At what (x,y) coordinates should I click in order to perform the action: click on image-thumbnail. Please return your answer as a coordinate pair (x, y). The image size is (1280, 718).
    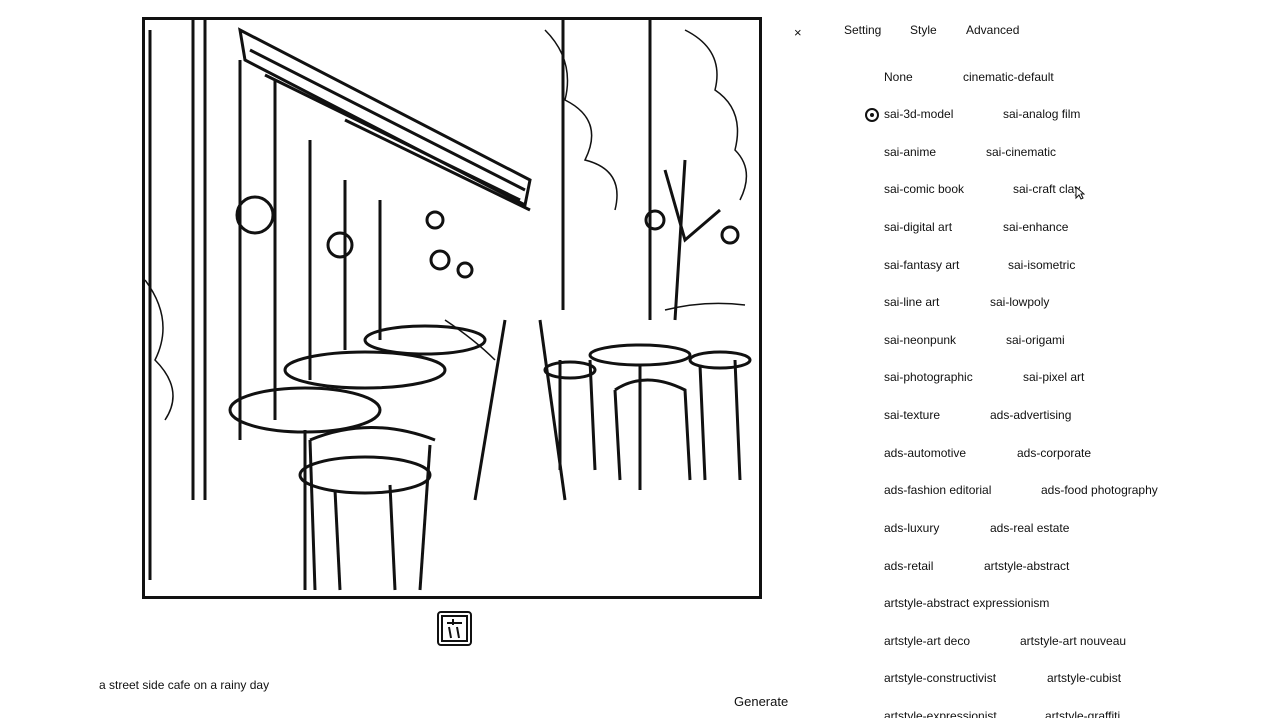
    Looking at the image, I should click on (454, 628).